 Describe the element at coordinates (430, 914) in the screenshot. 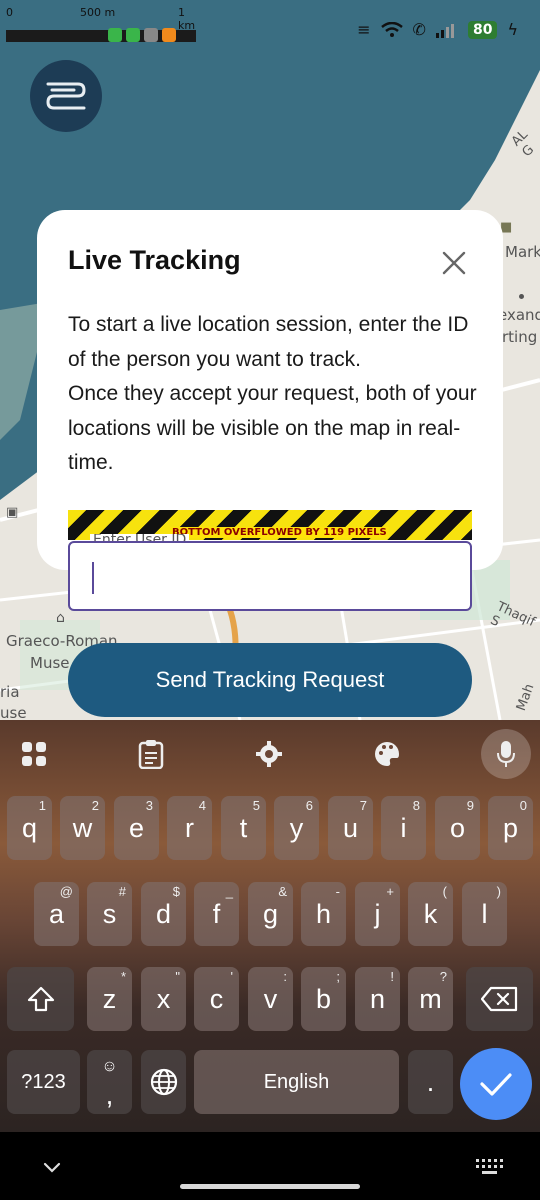

I see `key-k: (k` at that location.